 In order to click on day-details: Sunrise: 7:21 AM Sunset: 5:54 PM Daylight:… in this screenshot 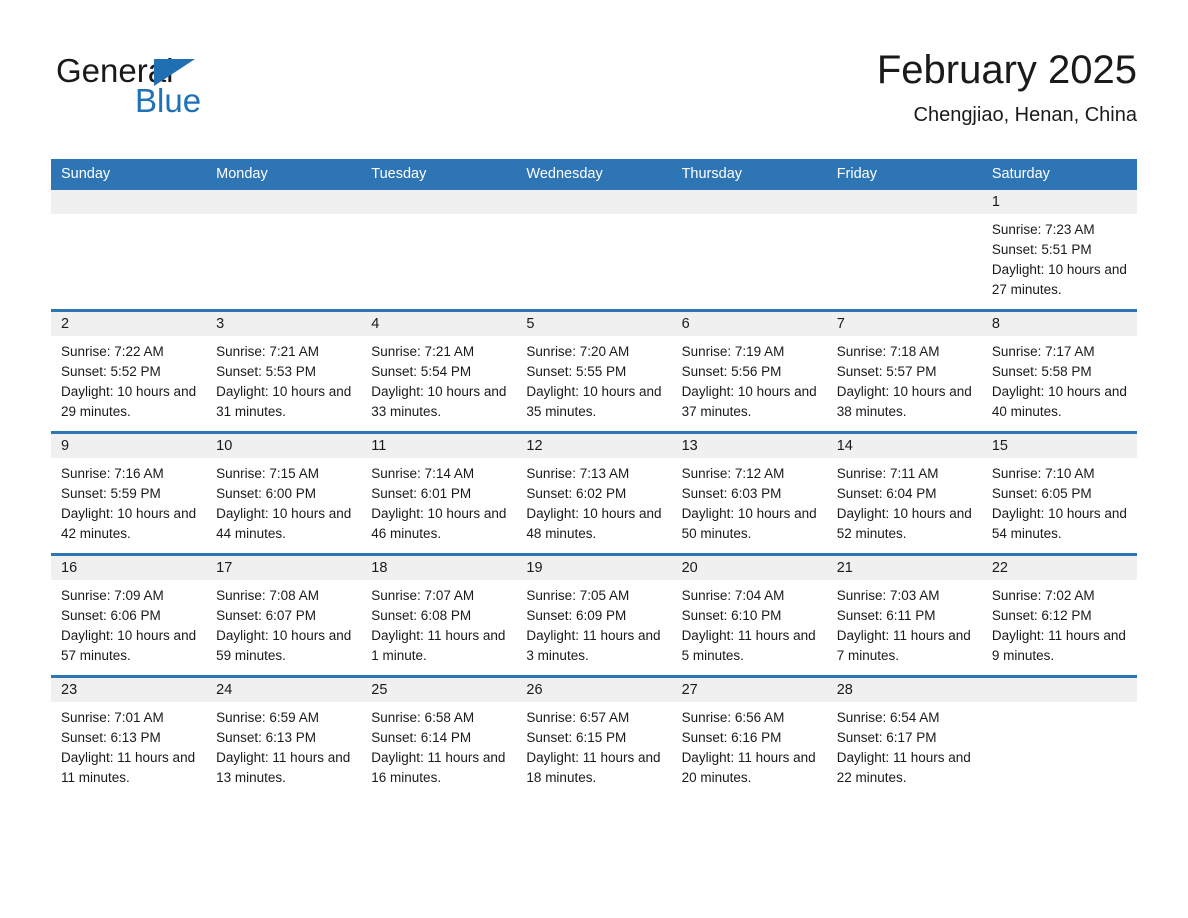, I will do `click(438, 379)`.